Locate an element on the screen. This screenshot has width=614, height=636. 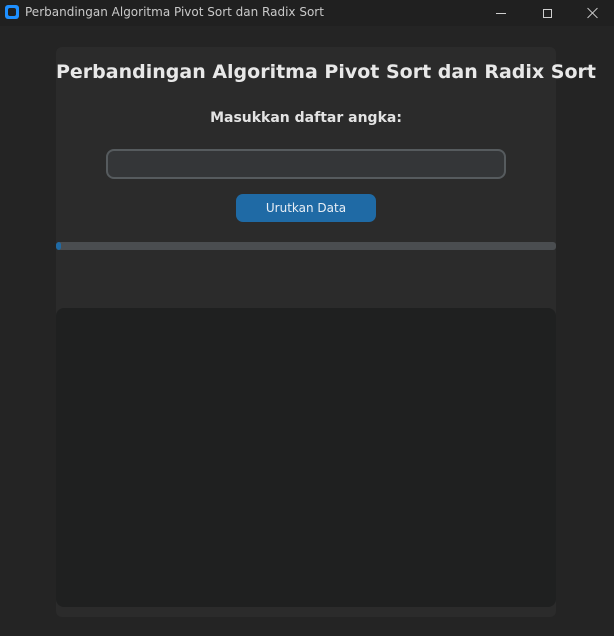
sort-button: Urutkan Data is located at coordinates (306, 208).